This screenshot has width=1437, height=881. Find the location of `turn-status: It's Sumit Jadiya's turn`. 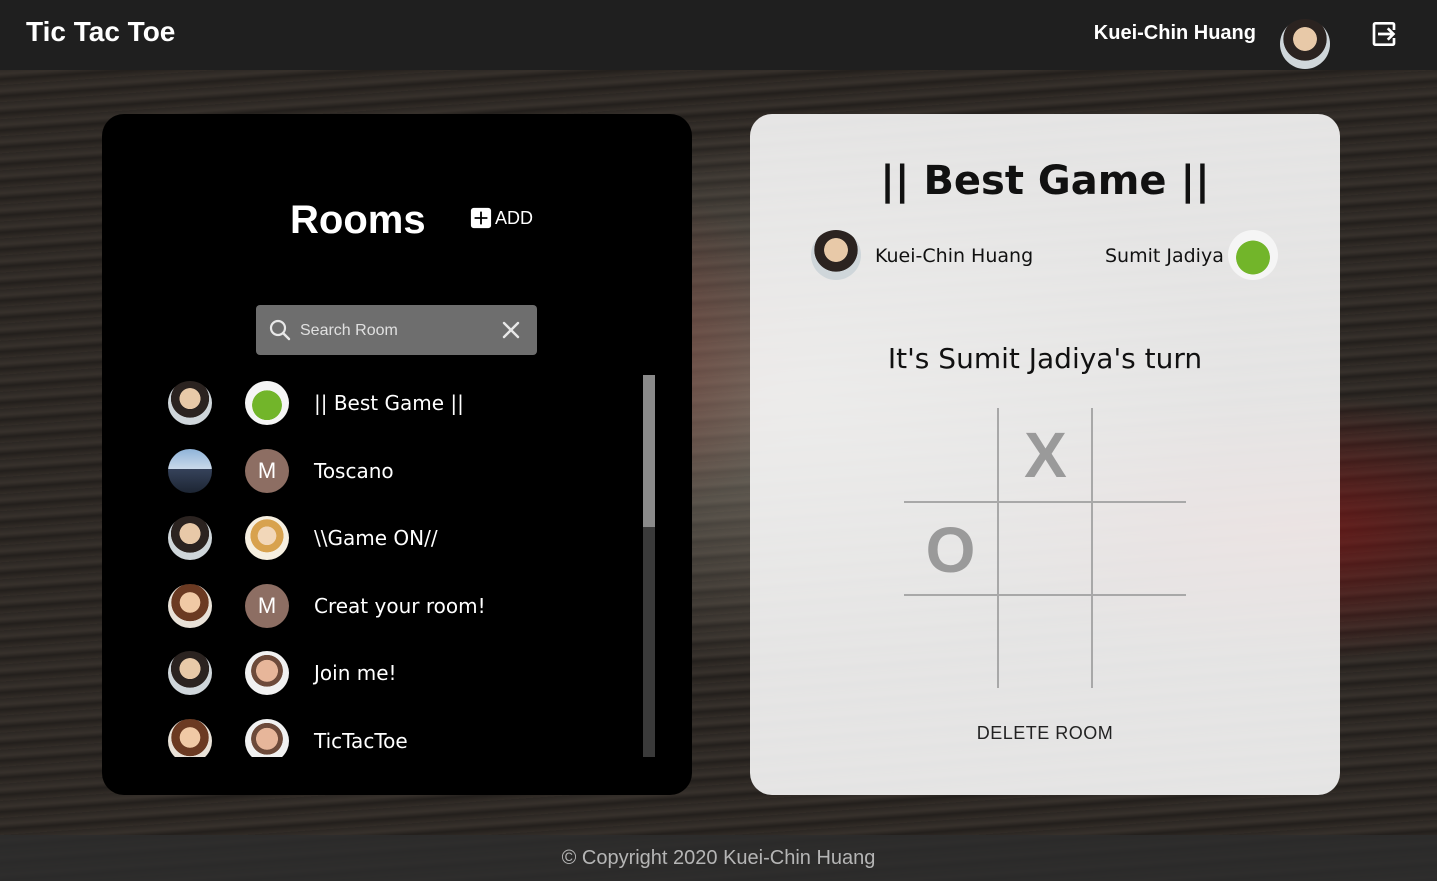

turn-status: It's Sumit Jadiya's turn is located at coordinates (1045, 358).